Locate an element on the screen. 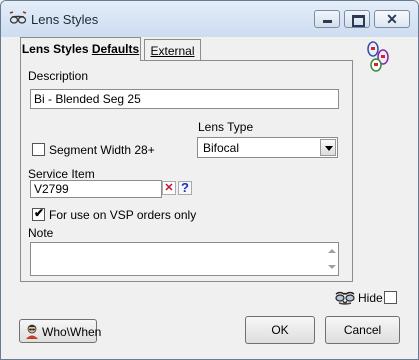 The image size is (419, 360). scroll-up-icon is located at coordinates (332, 251).